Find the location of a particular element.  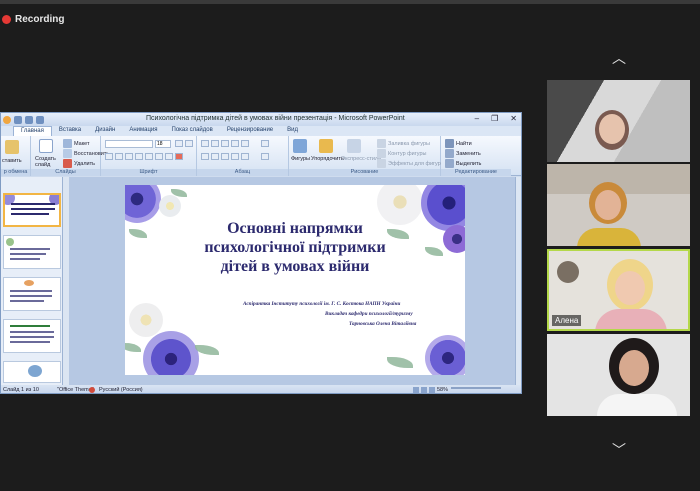

strike-icon is located at coordinates (139, 156).